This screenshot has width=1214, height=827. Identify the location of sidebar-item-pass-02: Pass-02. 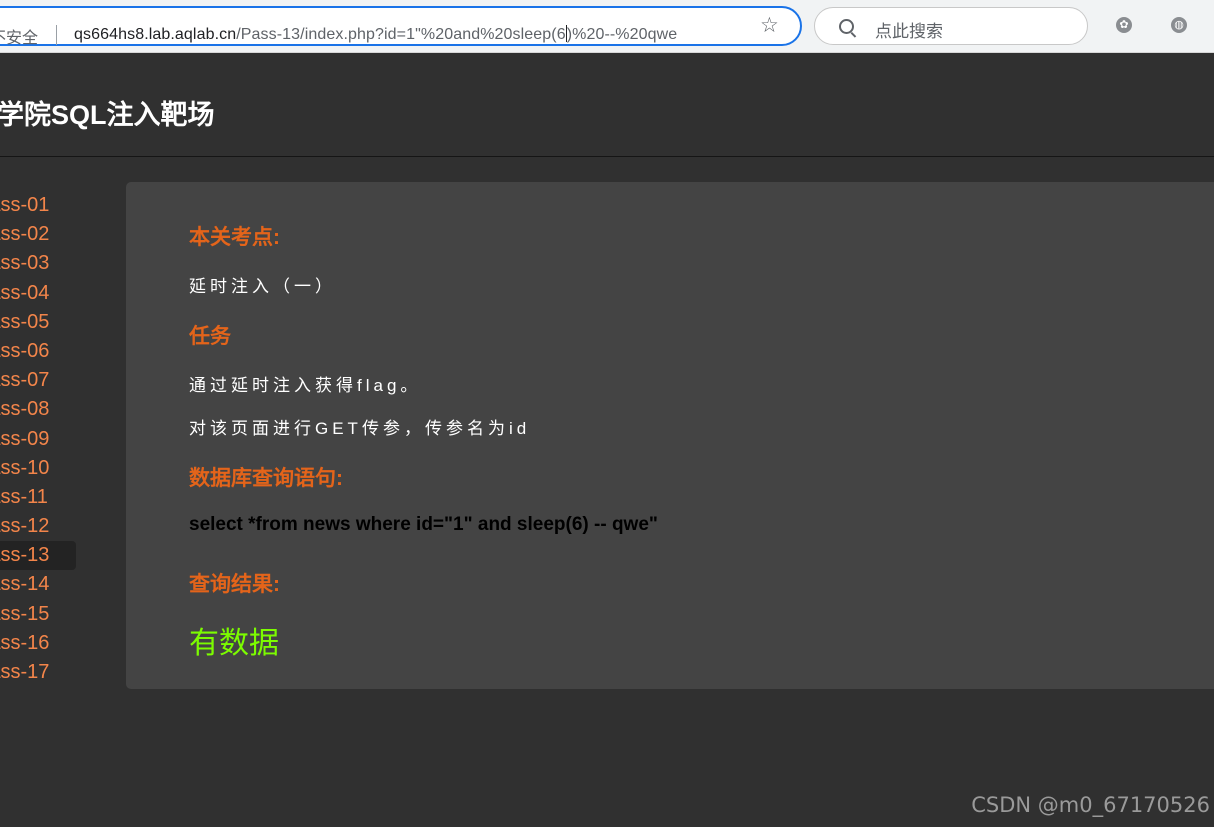
(38, 234).